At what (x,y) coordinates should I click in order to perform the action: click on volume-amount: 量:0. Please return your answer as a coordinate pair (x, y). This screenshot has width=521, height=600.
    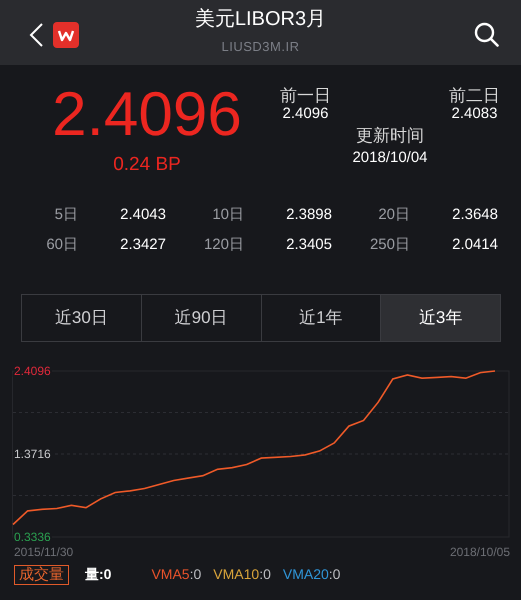
    Looking at the image, I should click on (98, 574).